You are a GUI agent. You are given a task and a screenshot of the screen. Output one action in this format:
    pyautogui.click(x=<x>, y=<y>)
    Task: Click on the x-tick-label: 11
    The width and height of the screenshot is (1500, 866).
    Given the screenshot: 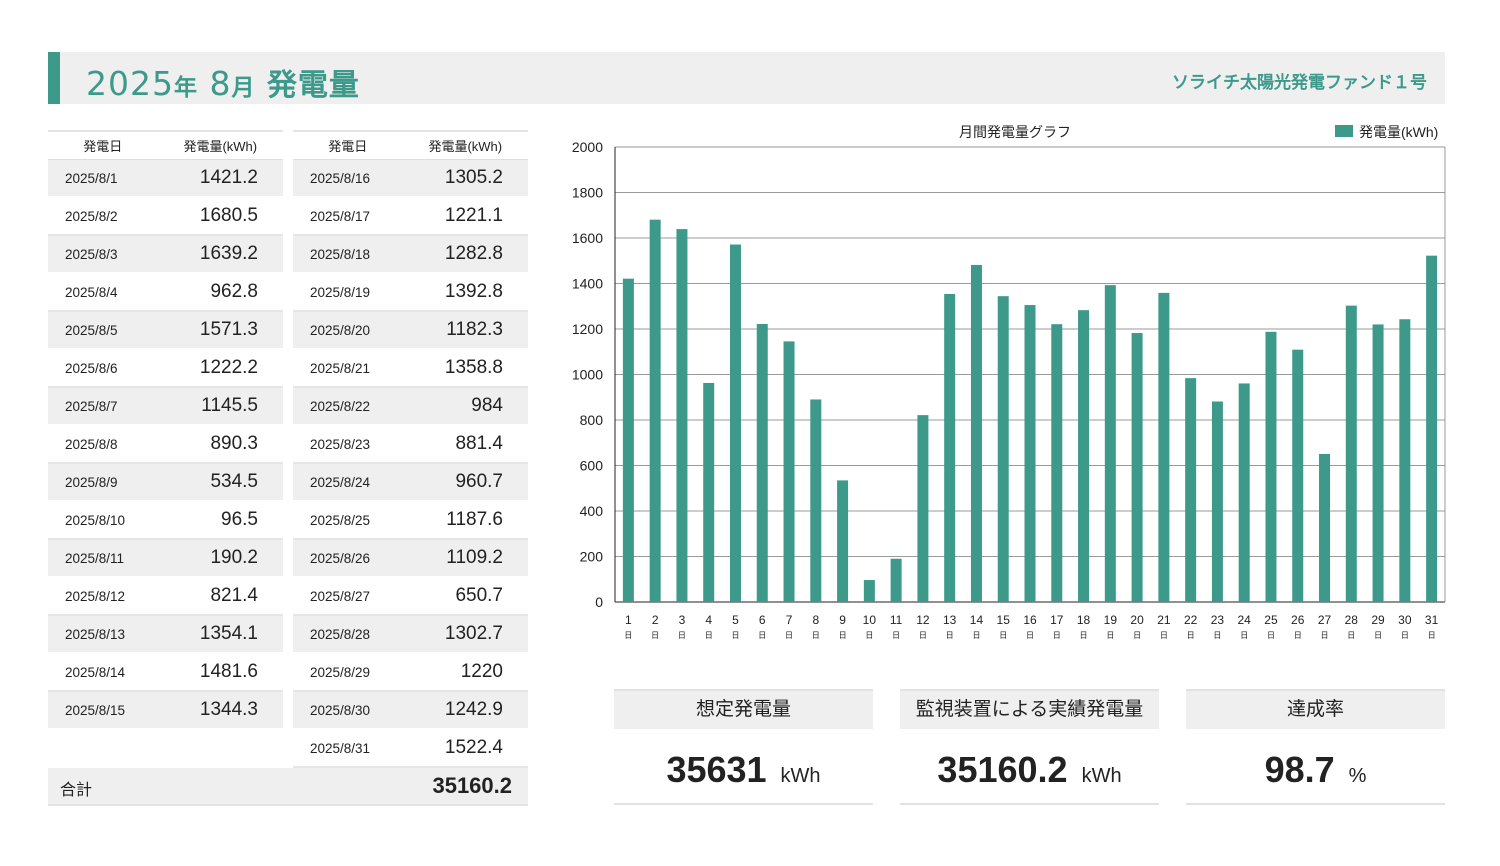 What is the action you would take?
    pyautogui.click(x=896, y=620)
    